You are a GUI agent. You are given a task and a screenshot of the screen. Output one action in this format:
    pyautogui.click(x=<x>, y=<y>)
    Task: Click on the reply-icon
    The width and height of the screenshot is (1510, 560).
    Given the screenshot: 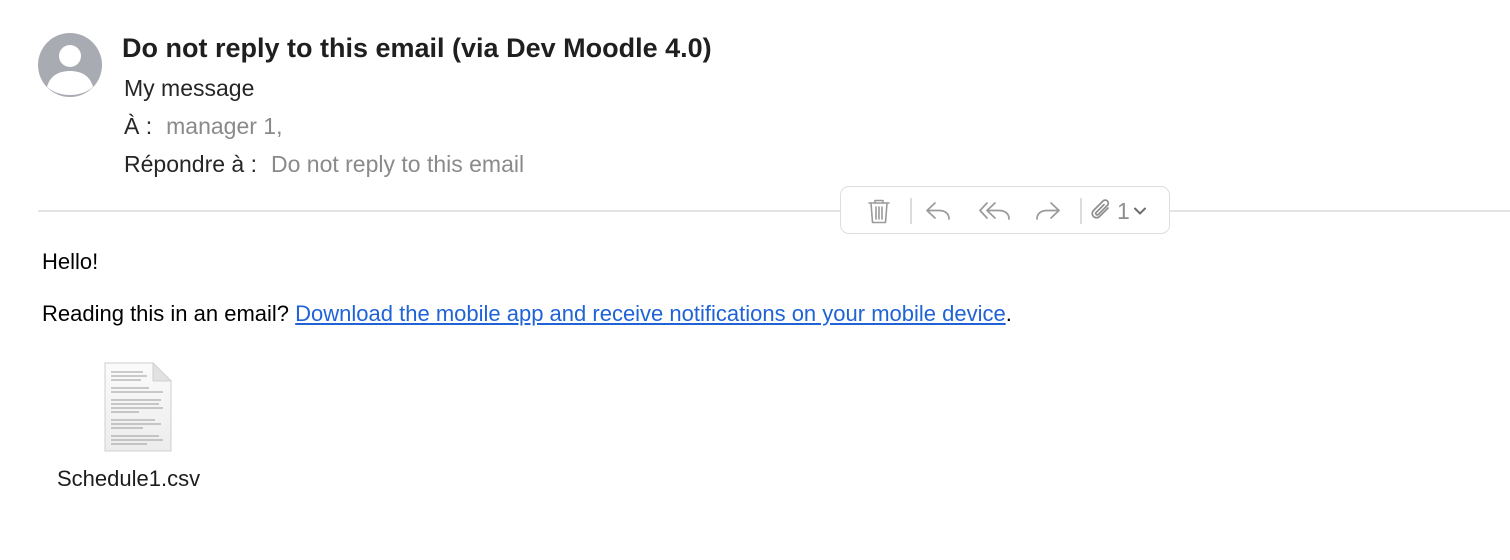 What is the action you would take?
    pyautogui.click(x=938, y=211)
    